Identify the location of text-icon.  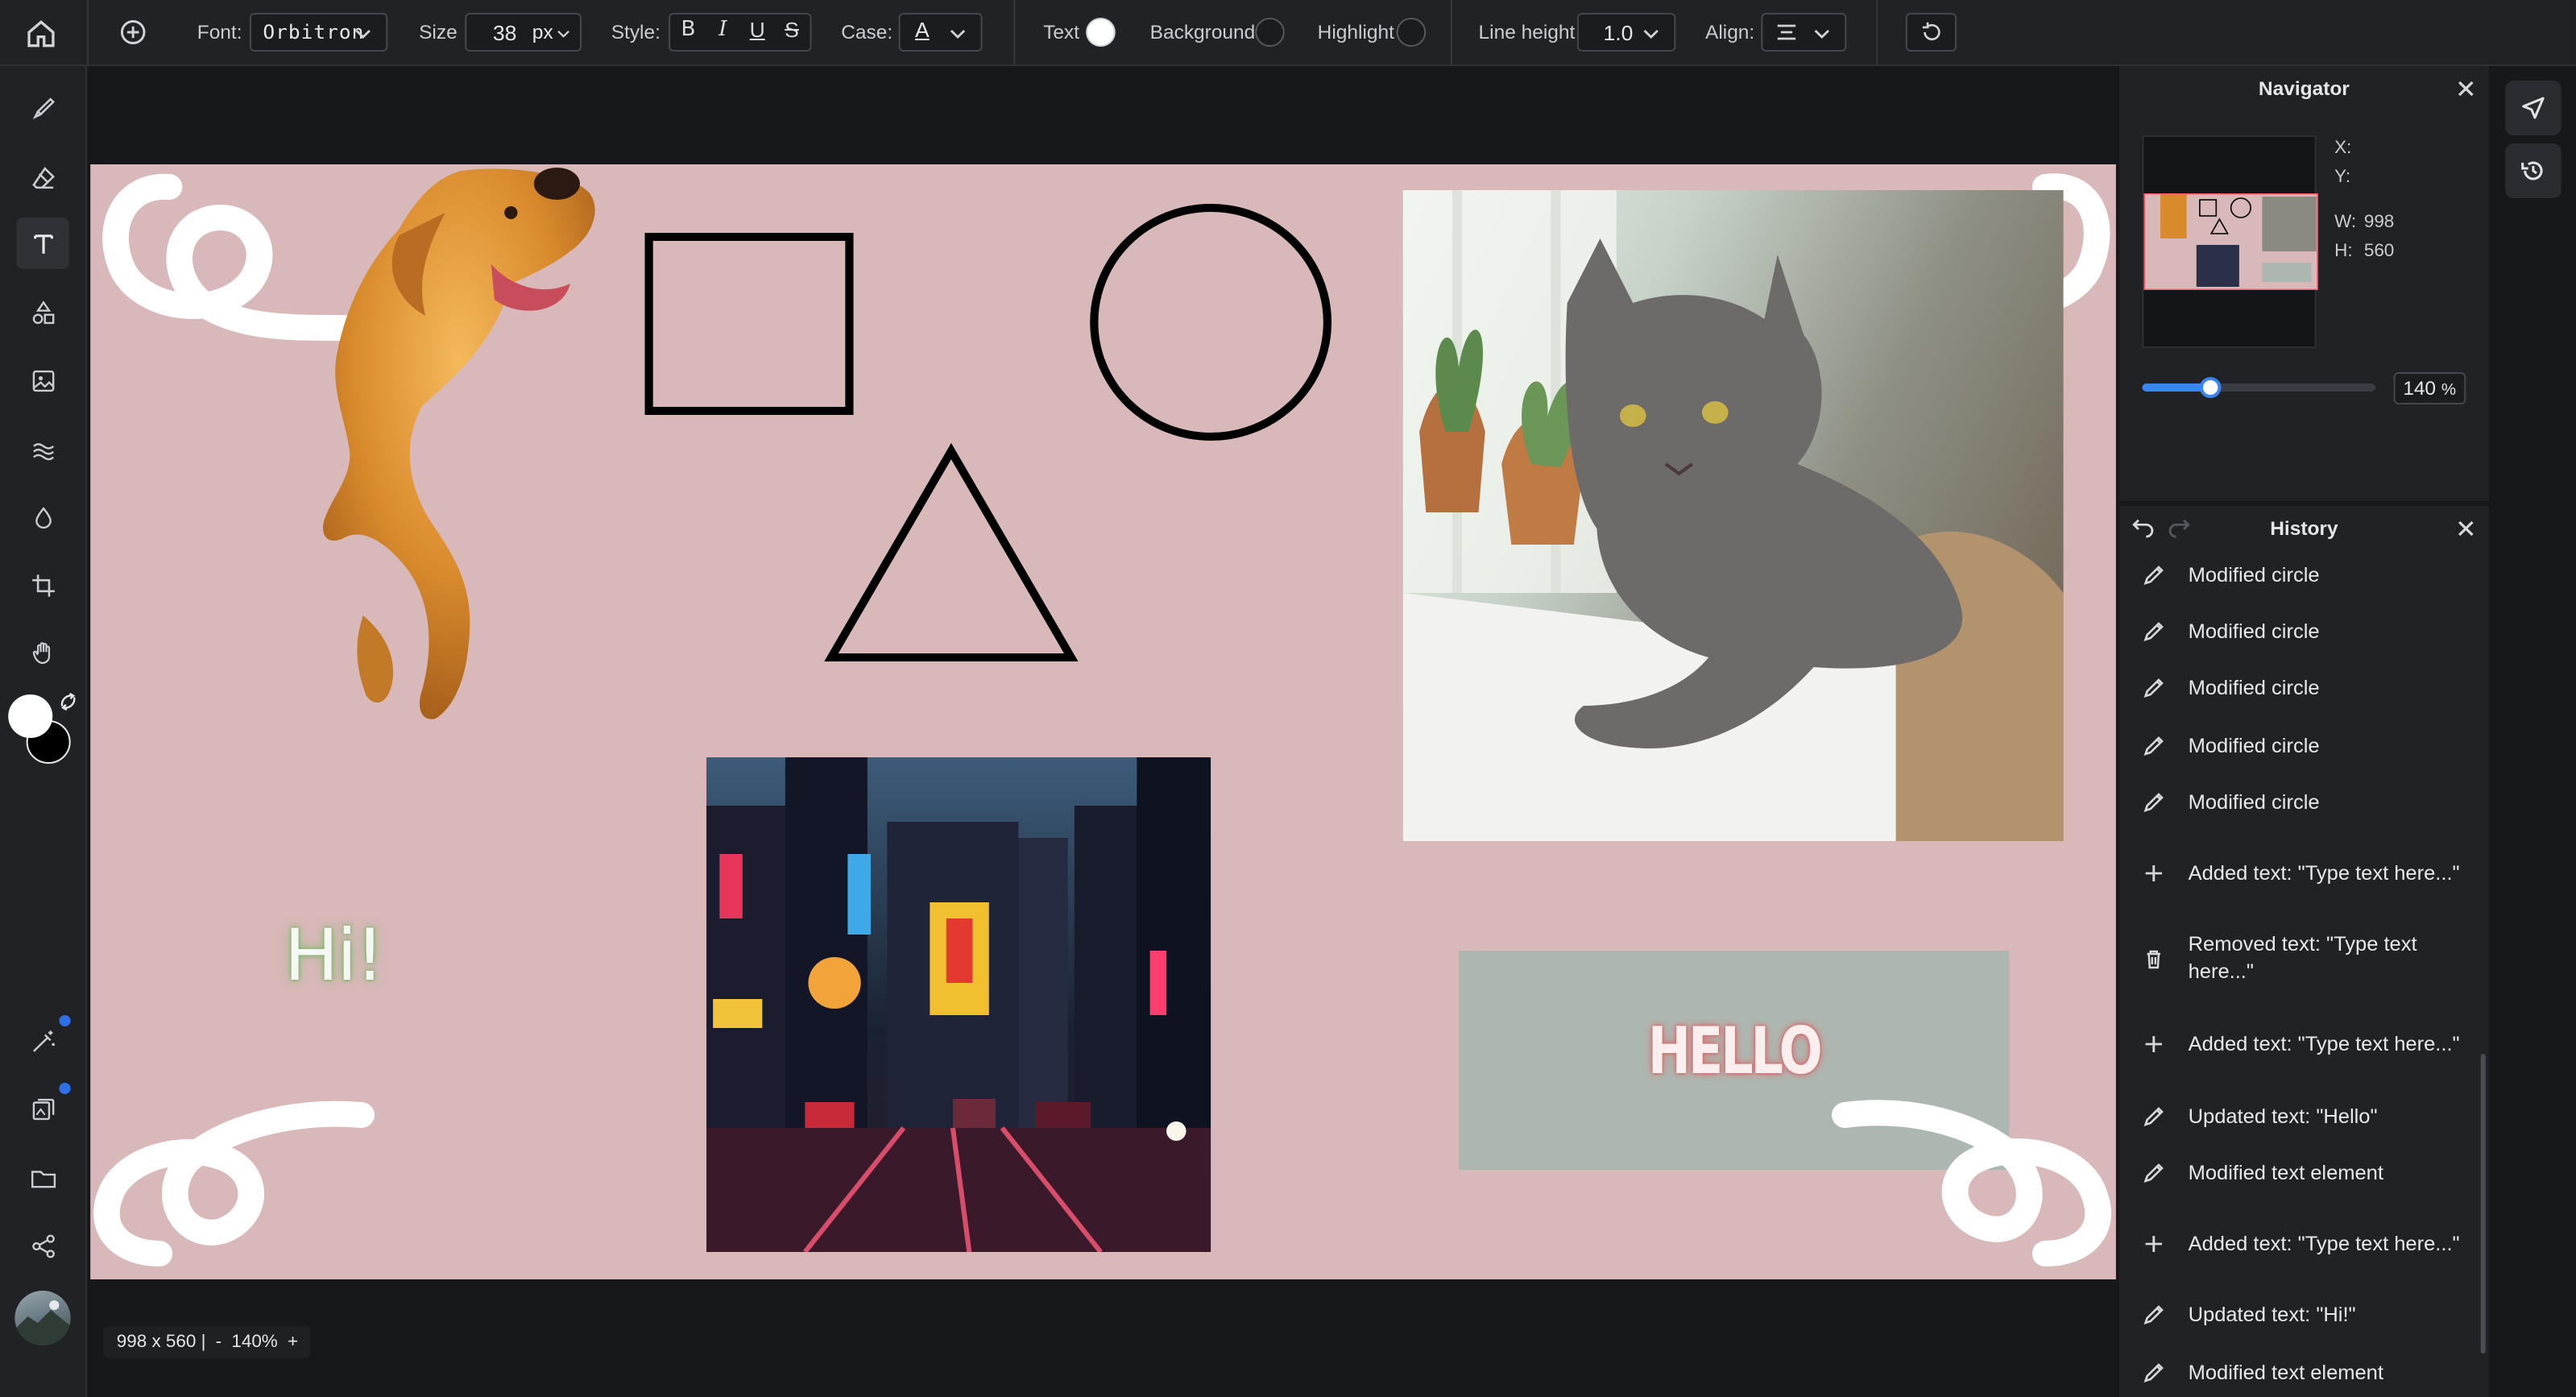
(42, 243).